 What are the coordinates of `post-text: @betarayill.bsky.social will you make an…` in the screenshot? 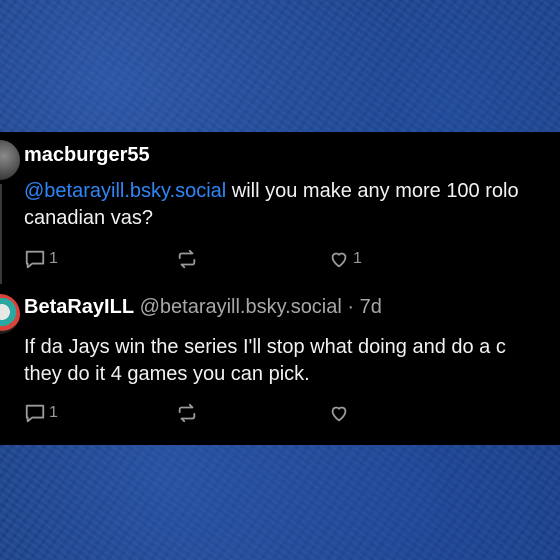 It's located at (292, 205).